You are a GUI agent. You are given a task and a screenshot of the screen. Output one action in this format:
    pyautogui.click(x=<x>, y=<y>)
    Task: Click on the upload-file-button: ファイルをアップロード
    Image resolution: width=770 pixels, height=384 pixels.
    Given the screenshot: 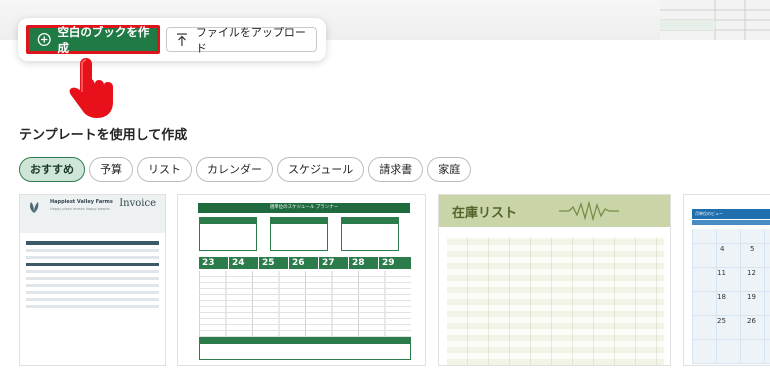 What is the action you would take?
    pyautogui.click(x=241, y=40)
    